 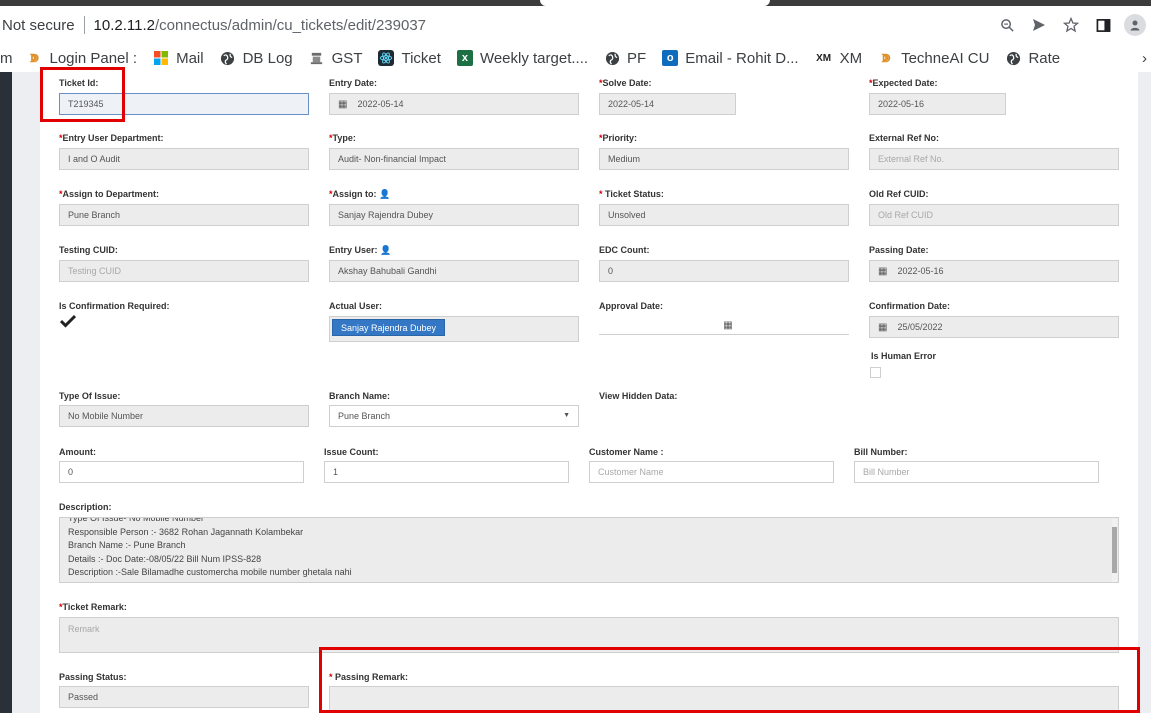 I want to click on description-scrollbar, so click(x=1114, y=550).